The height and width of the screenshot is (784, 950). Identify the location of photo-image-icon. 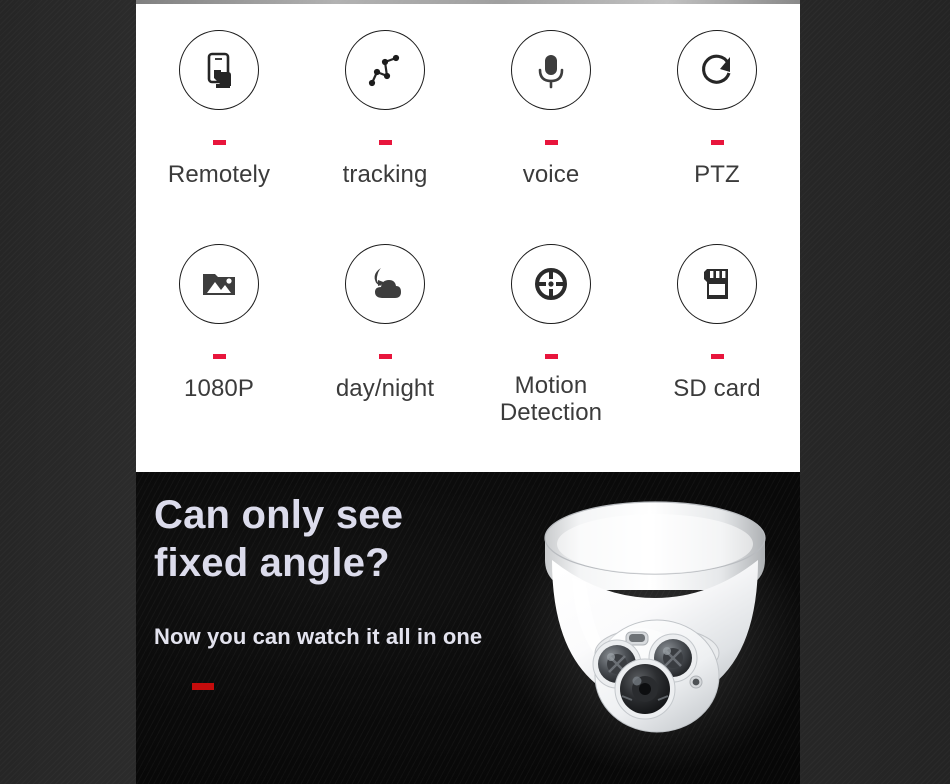
(219, 284).